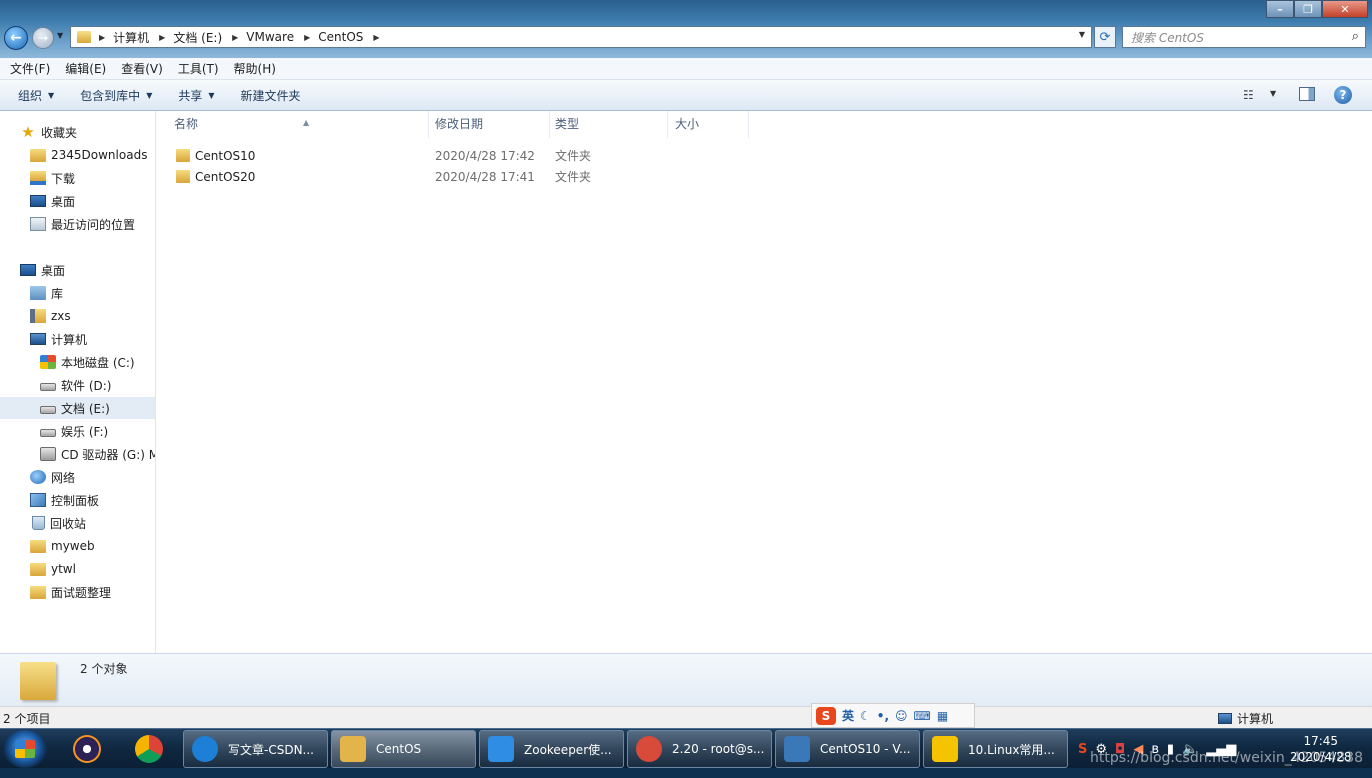 Image resolution: width=1372 pixels, height=778 pixels. Describe the element at coordinates (649, 749) in the screenshot. I see `xshell-icon` at that location.